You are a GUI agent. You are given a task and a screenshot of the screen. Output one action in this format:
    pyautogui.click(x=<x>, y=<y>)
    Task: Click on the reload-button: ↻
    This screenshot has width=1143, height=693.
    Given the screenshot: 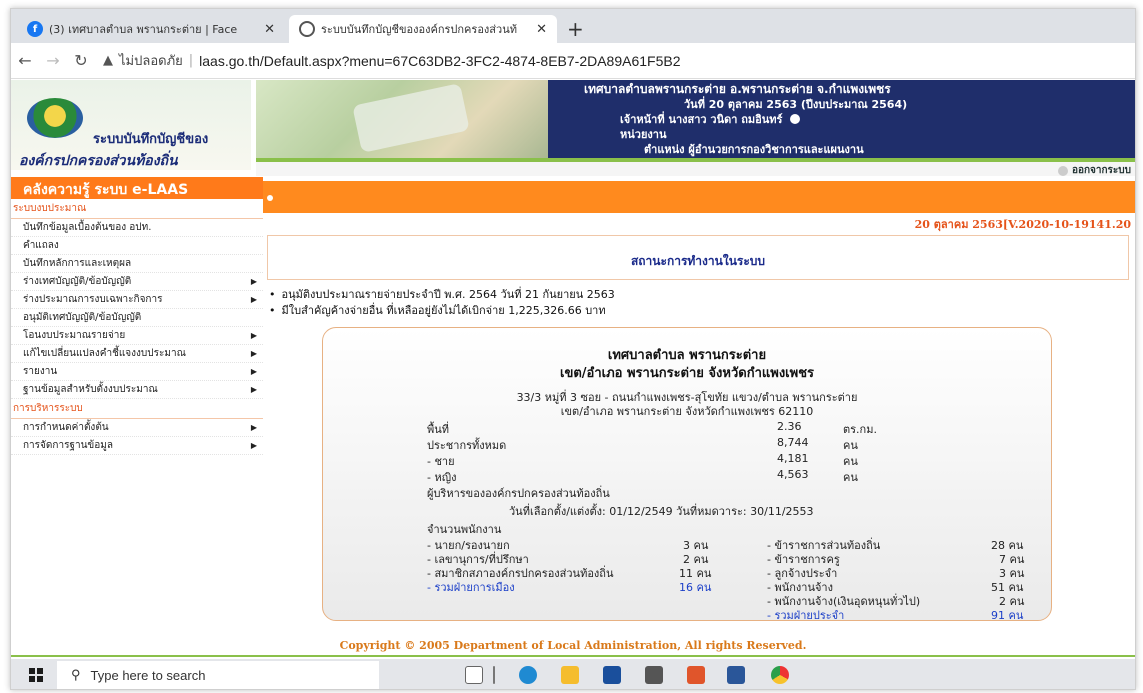 What is the action you would take?
    pyautogui.click(x=81, y=60)
    